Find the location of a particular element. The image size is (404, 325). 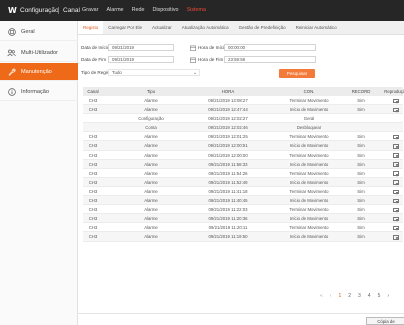

end-time-field: 23:59:59 is located at coordinates (270, 59).